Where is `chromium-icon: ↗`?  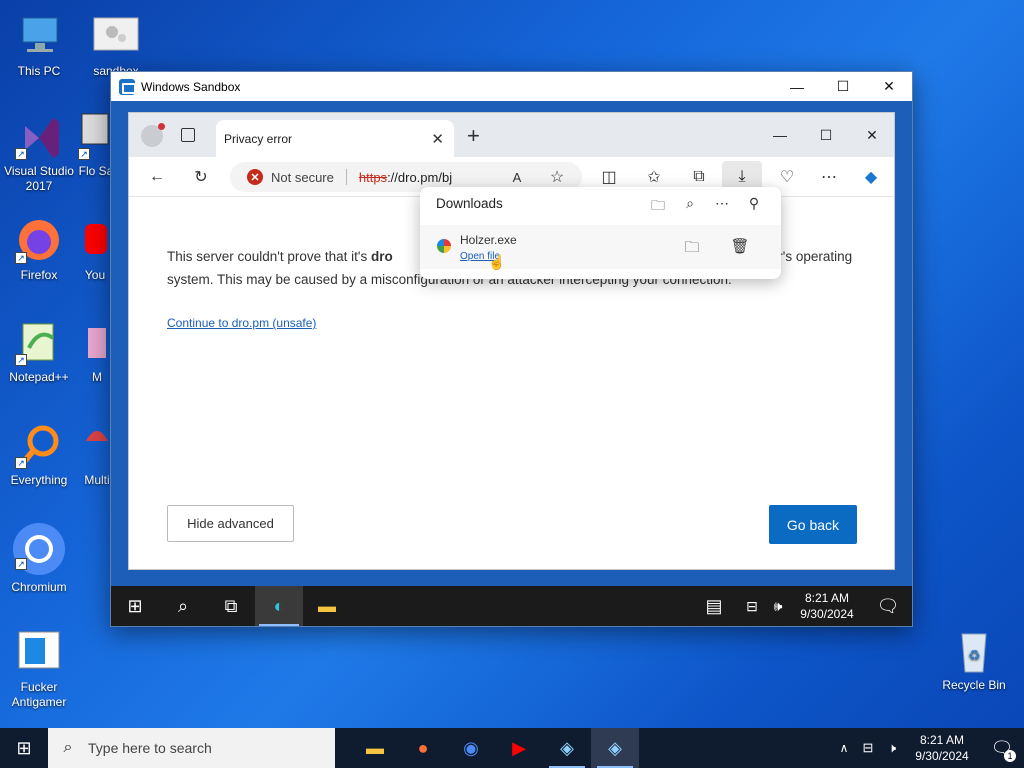 chromium-icon: ↗ is located at coordinates (39, 548).